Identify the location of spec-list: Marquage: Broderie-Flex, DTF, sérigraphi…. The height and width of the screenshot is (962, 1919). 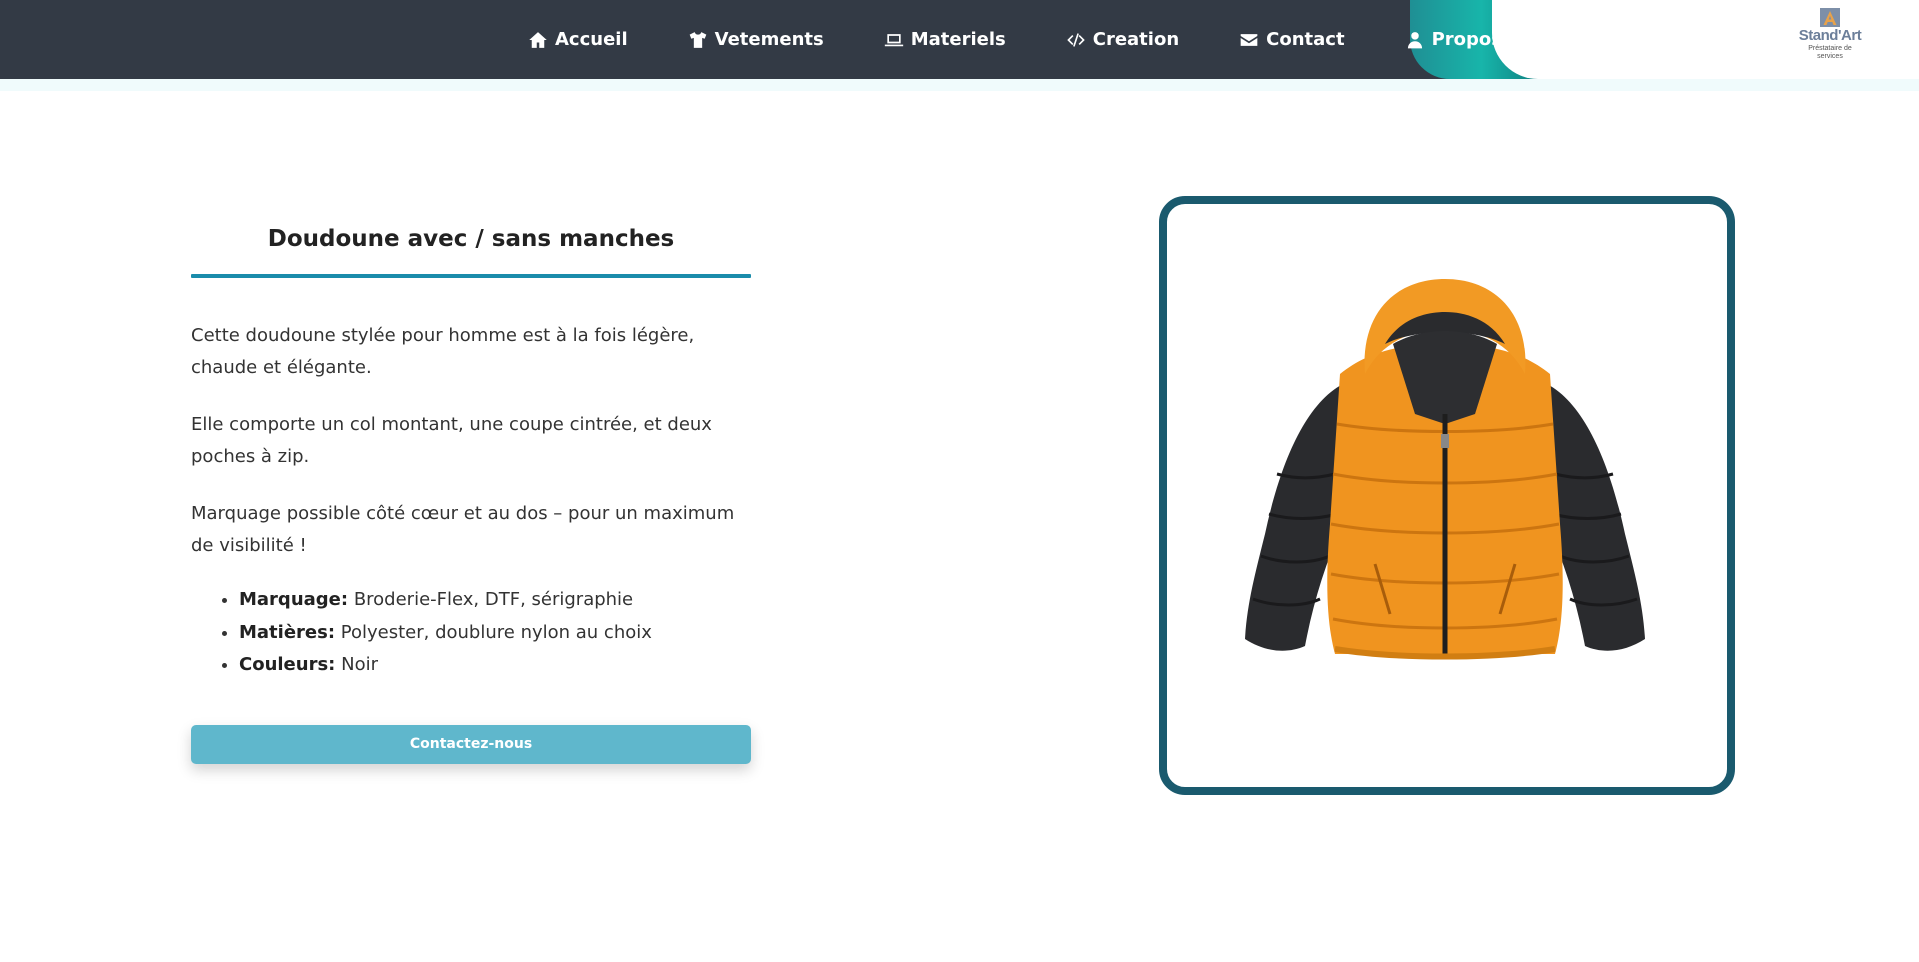
(471, 633).